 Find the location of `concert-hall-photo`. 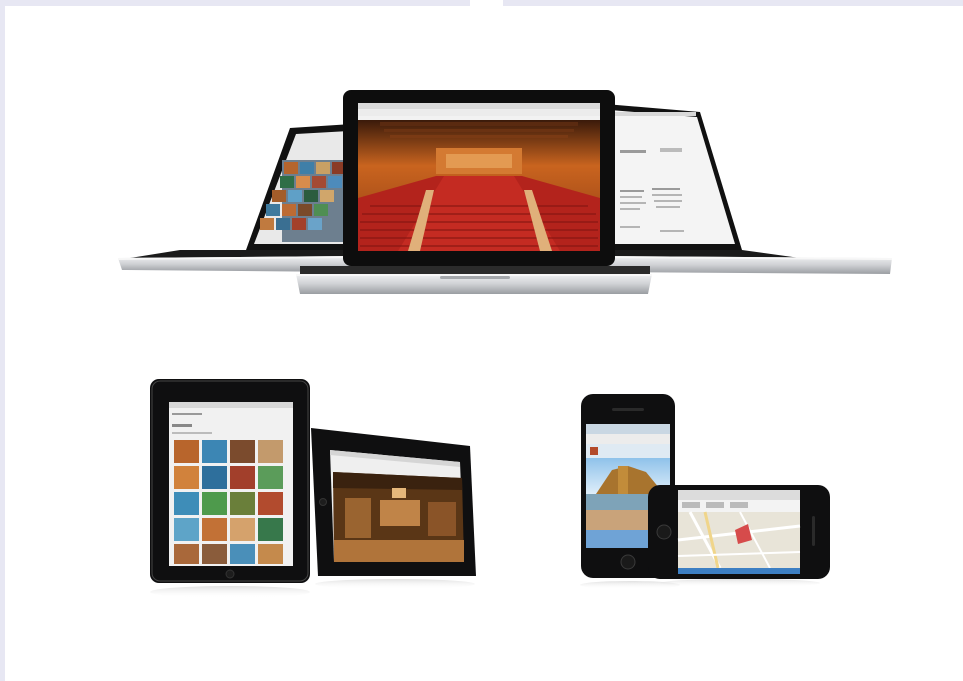

concert-hall-photo is located at coordinates (479, 185).